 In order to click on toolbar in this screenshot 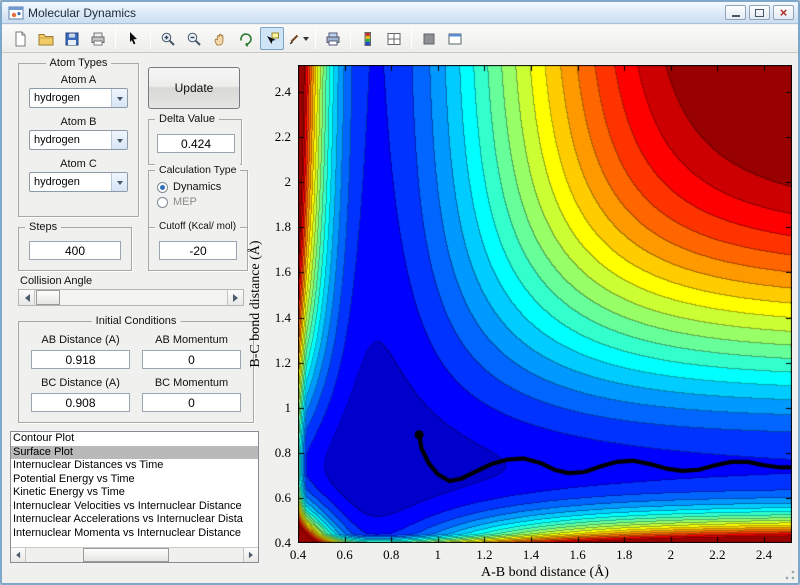, I will do `click(400, 39)`.